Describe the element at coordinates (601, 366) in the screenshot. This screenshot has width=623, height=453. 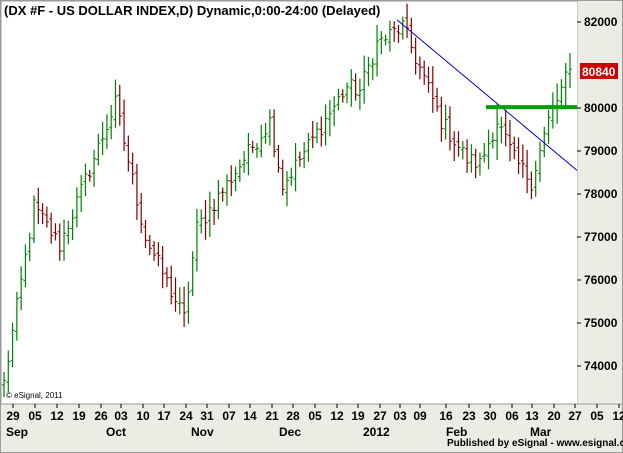
I see `y-tick-label: 74000` at that location.